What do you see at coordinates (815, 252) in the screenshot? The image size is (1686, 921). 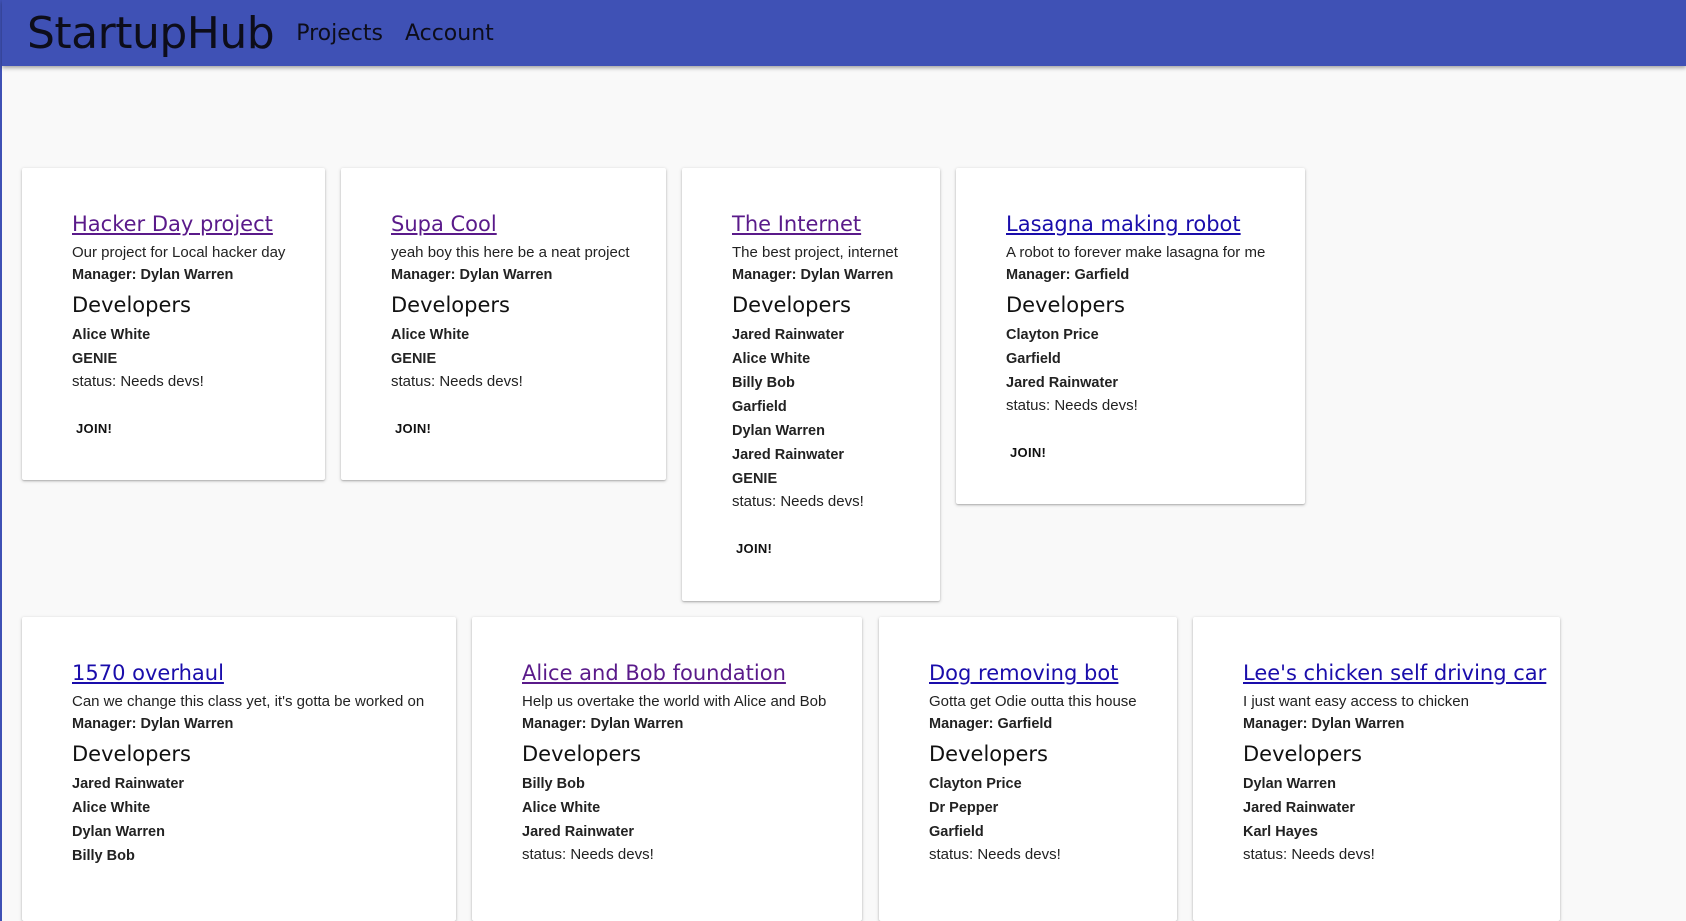 I see `project-description: The best project, internet` at bounding box center [815, 252].